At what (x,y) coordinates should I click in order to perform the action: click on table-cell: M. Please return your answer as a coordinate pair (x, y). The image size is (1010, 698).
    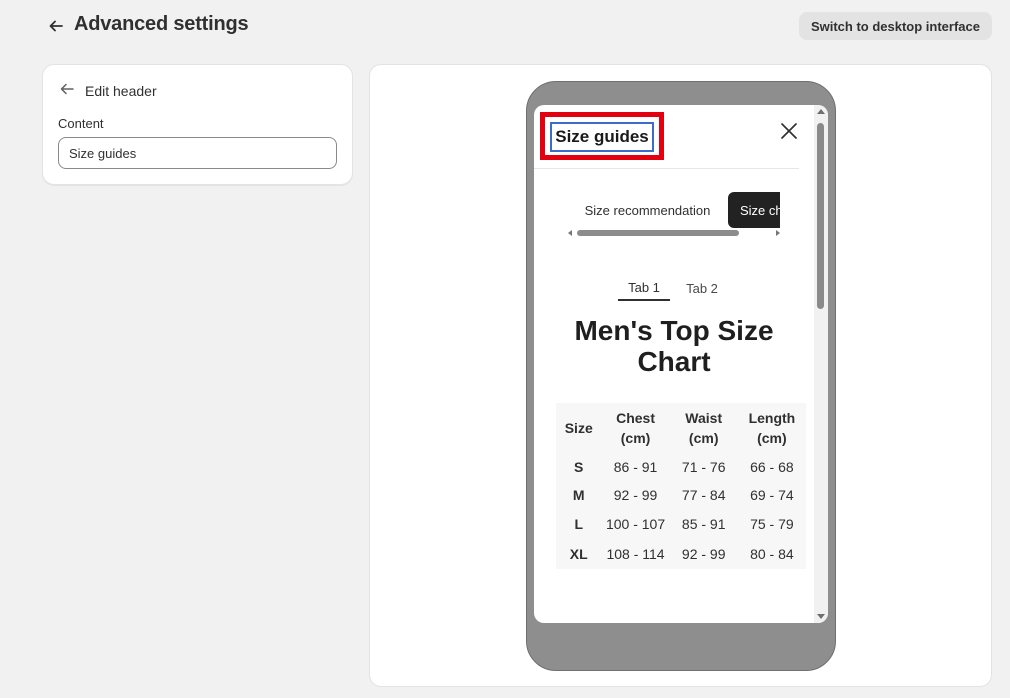
    Looking at the image, I should click on (578, 495).